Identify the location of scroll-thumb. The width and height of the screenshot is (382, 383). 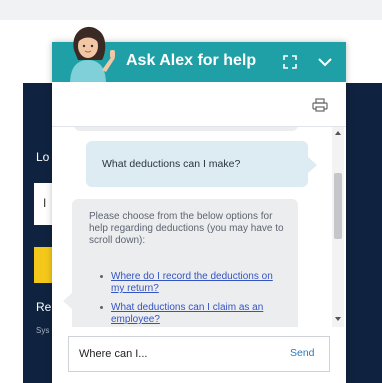
(338, 206).